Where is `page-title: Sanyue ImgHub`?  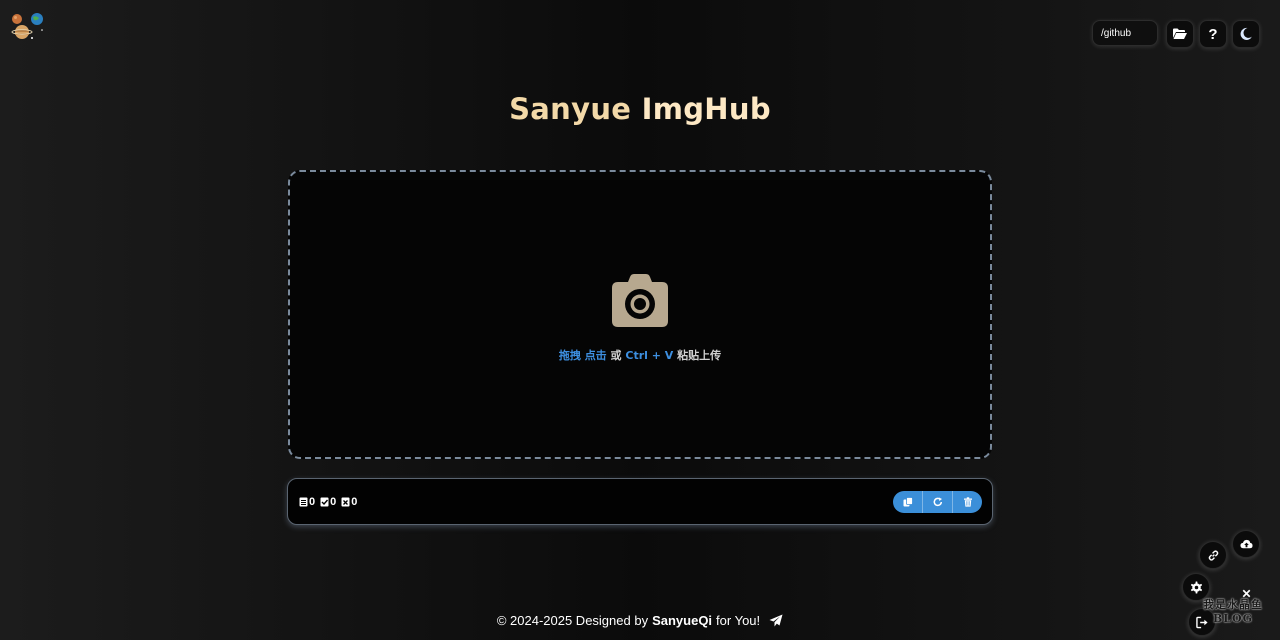
page-title: Sanyue ImgHub is located at coordinates (640, 109).